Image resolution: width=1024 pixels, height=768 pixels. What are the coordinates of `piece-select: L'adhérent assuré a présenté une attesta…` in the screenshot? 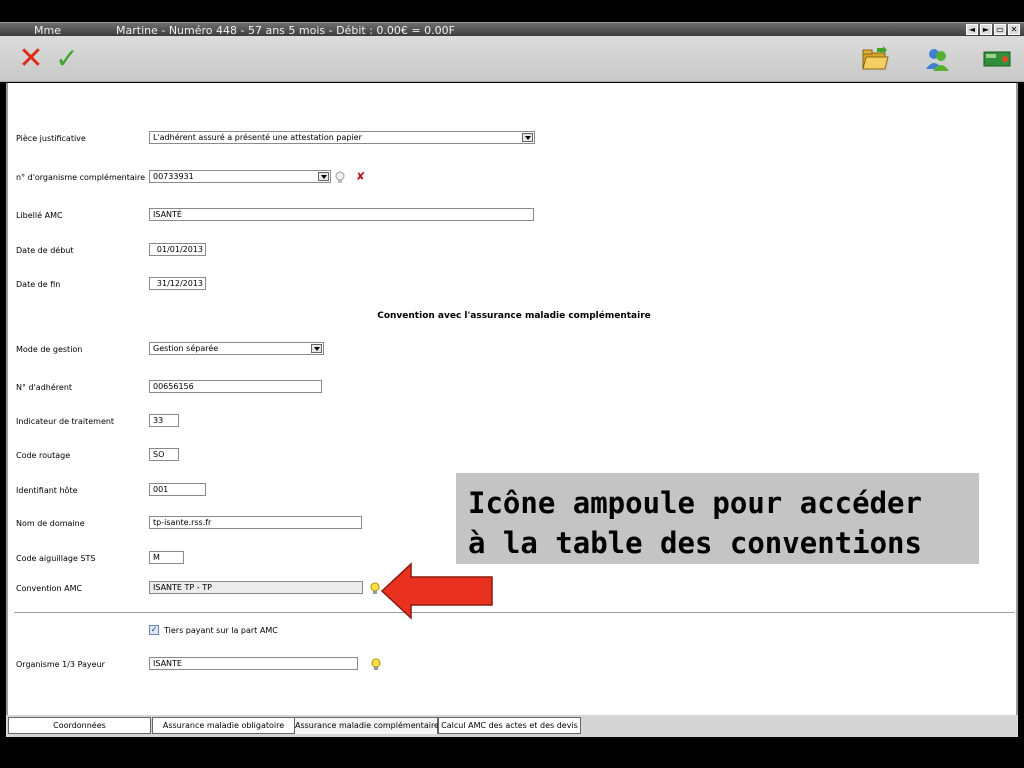 It's located at (342, 137).